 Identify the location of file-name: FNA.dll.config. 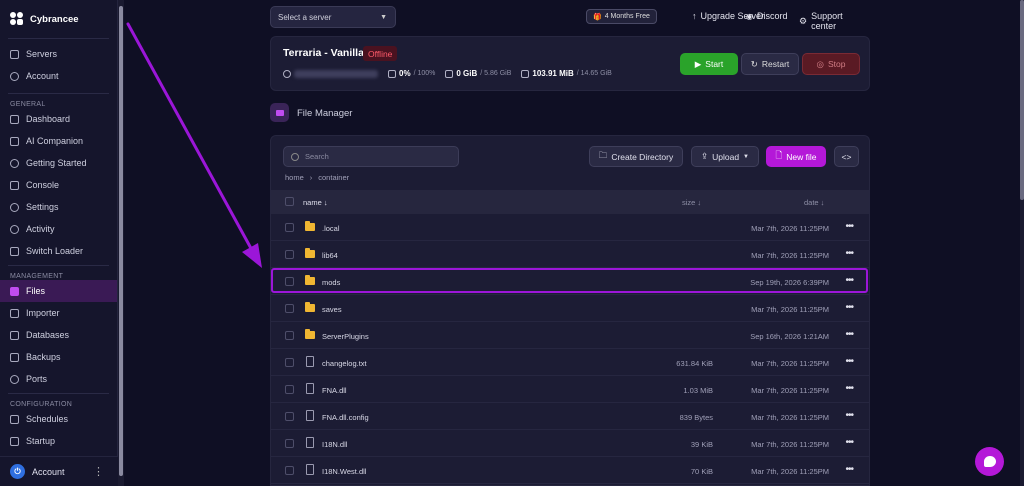
(345, 417).